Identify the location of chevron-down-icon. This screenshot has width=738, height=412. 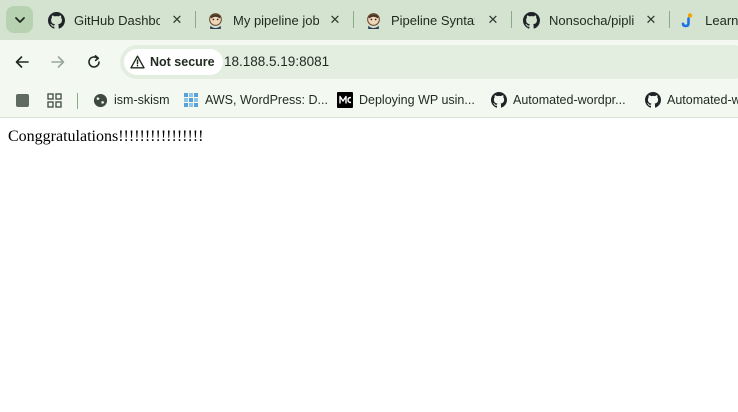
(19, 19).